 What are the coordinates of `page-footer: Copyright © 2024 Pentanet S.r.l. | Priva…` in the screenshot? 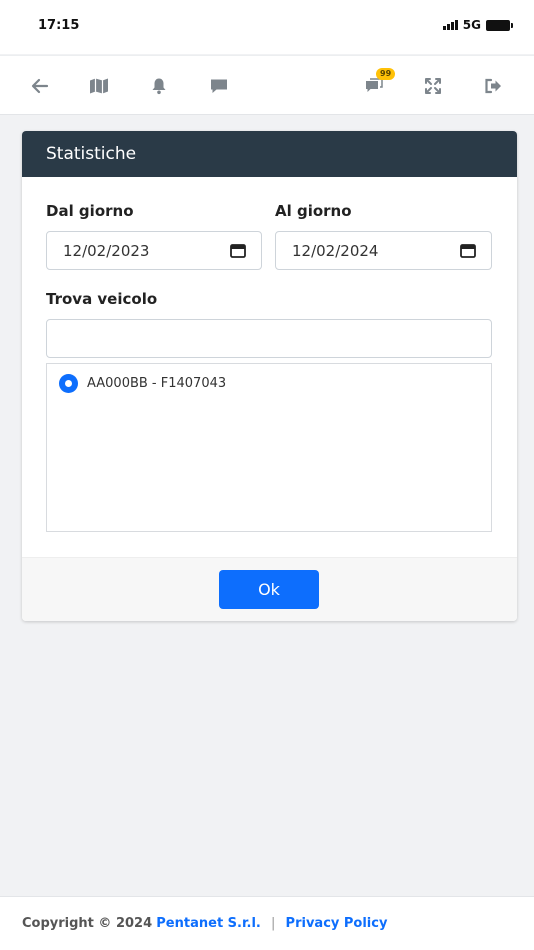 It's located at (267, 923).